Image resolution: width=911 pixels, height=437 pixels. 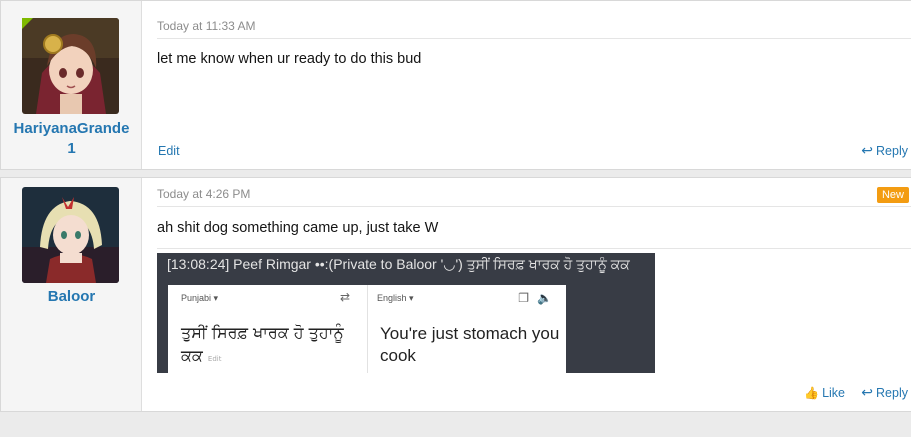 I want to click on message-user-cell: HariyanaGrande 1, so click(x=71, y=85).